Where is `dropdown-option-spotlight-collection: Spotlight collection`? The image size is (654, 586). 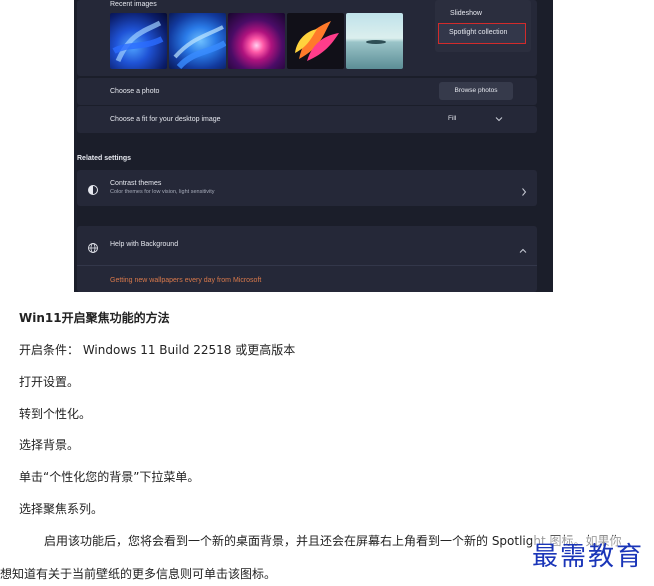 dropdown-option-spotlight-collection: Spotlight collection is located at coordinates (482, 33).